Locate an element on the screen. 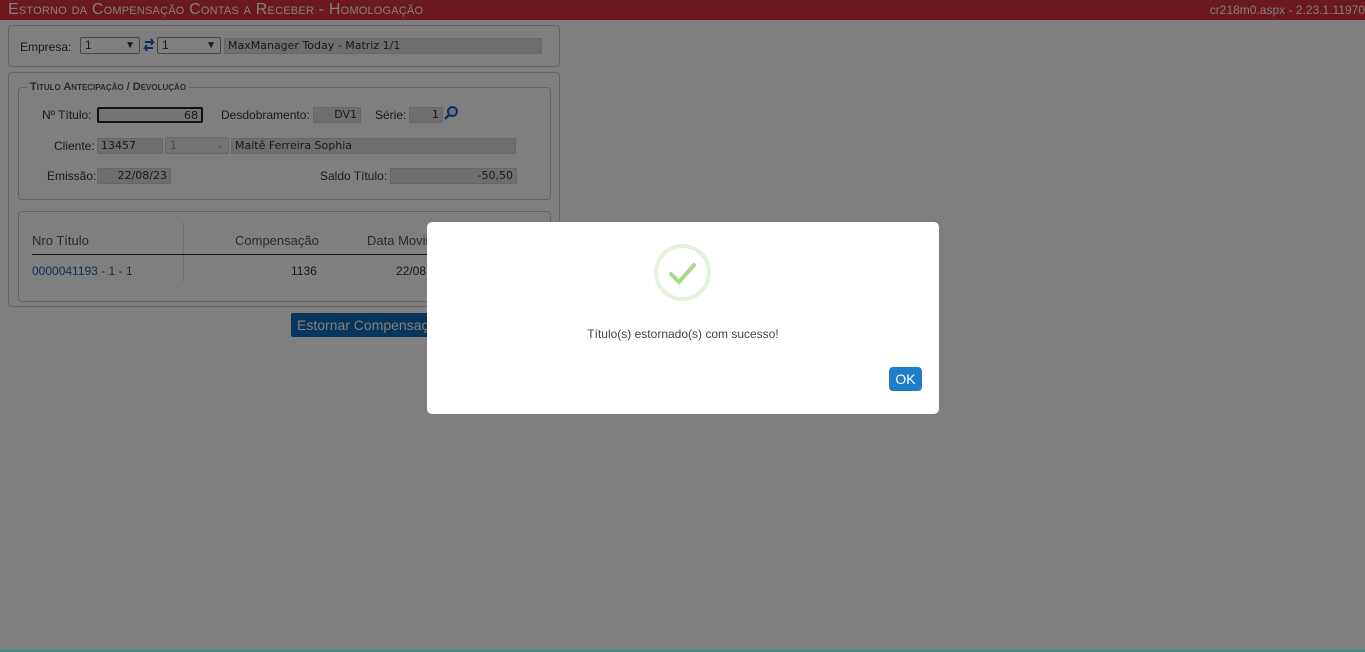  success-dialog: Título(s) estornado(s) com sucesso! OK is located at coordinates (683, 318).